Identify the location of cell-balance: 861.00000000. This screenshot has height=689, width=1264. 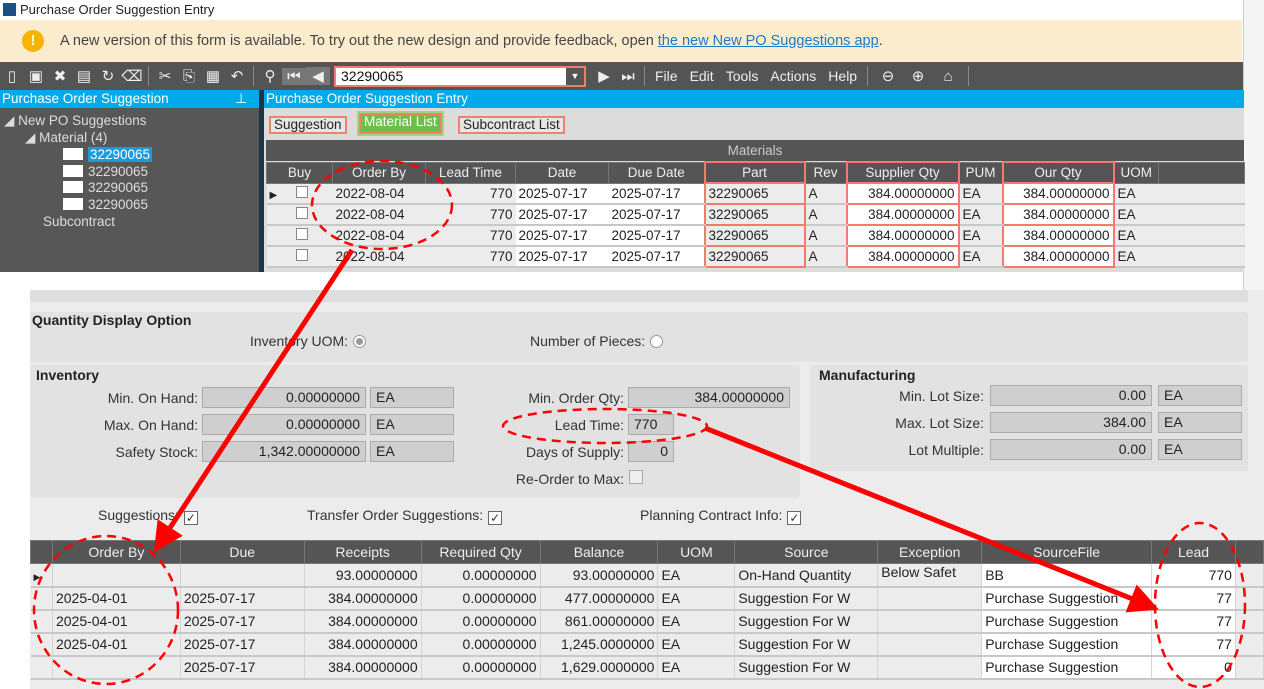
(599, 621).